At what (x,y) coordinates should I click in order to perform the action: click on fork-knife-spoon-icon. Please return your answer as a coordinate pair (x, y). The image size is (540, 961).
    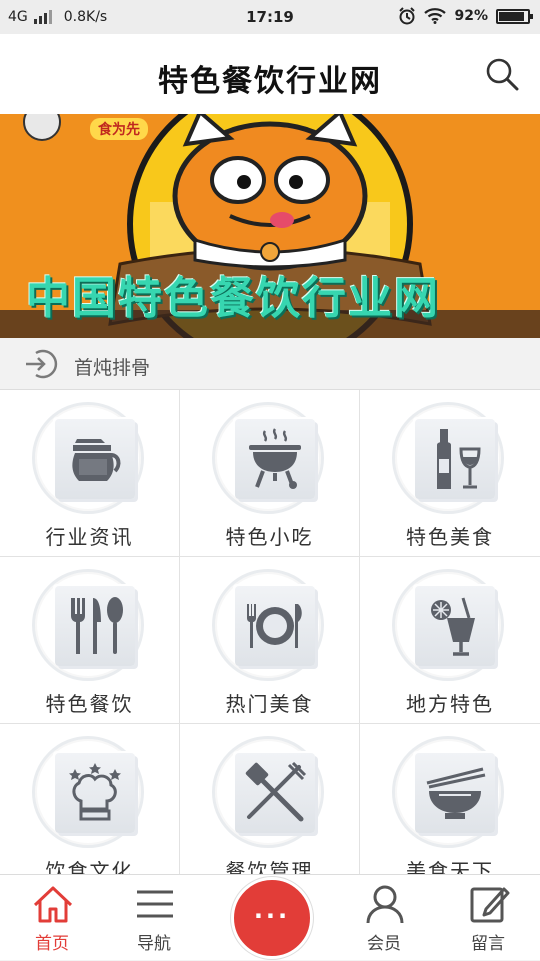
    Looking at the image, I should click on (97, 625).